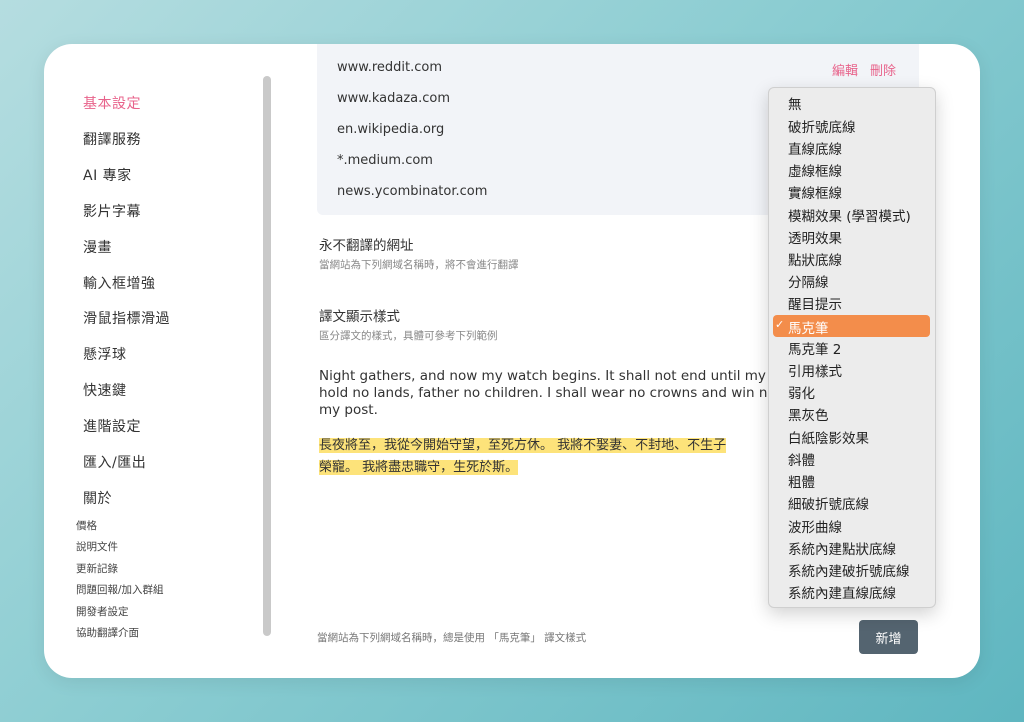 Image resolution: width=1024 pixels, height=722 pixels. What do you see at coordinates (842, 548) in the screenshot?
I see `dropdown-option: 系統內建點狀底線` at bounding box center [842, 548].